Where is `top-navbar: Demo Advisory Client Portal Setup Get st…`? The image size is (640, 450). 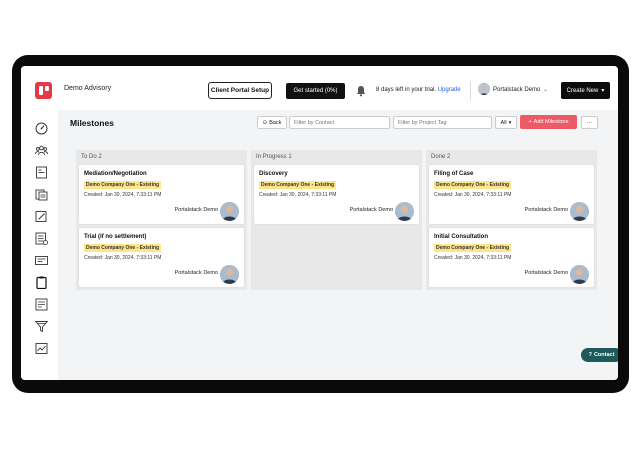 top-navbar: Demo Advisory Client Portal Setup Get st… is located at coordinates (319, 88).